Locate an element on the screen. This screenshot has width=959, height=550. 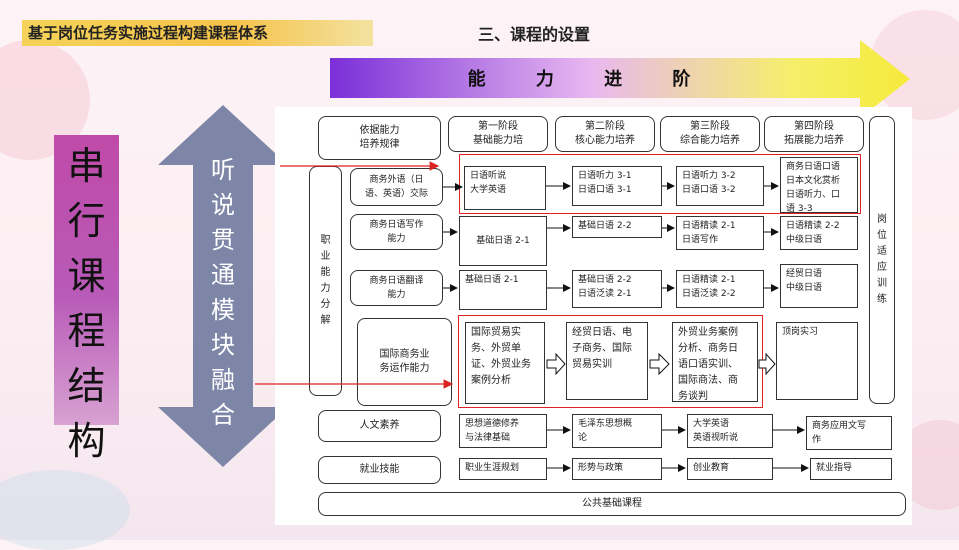
blossom-decoration is located at coordinates (65, 510).